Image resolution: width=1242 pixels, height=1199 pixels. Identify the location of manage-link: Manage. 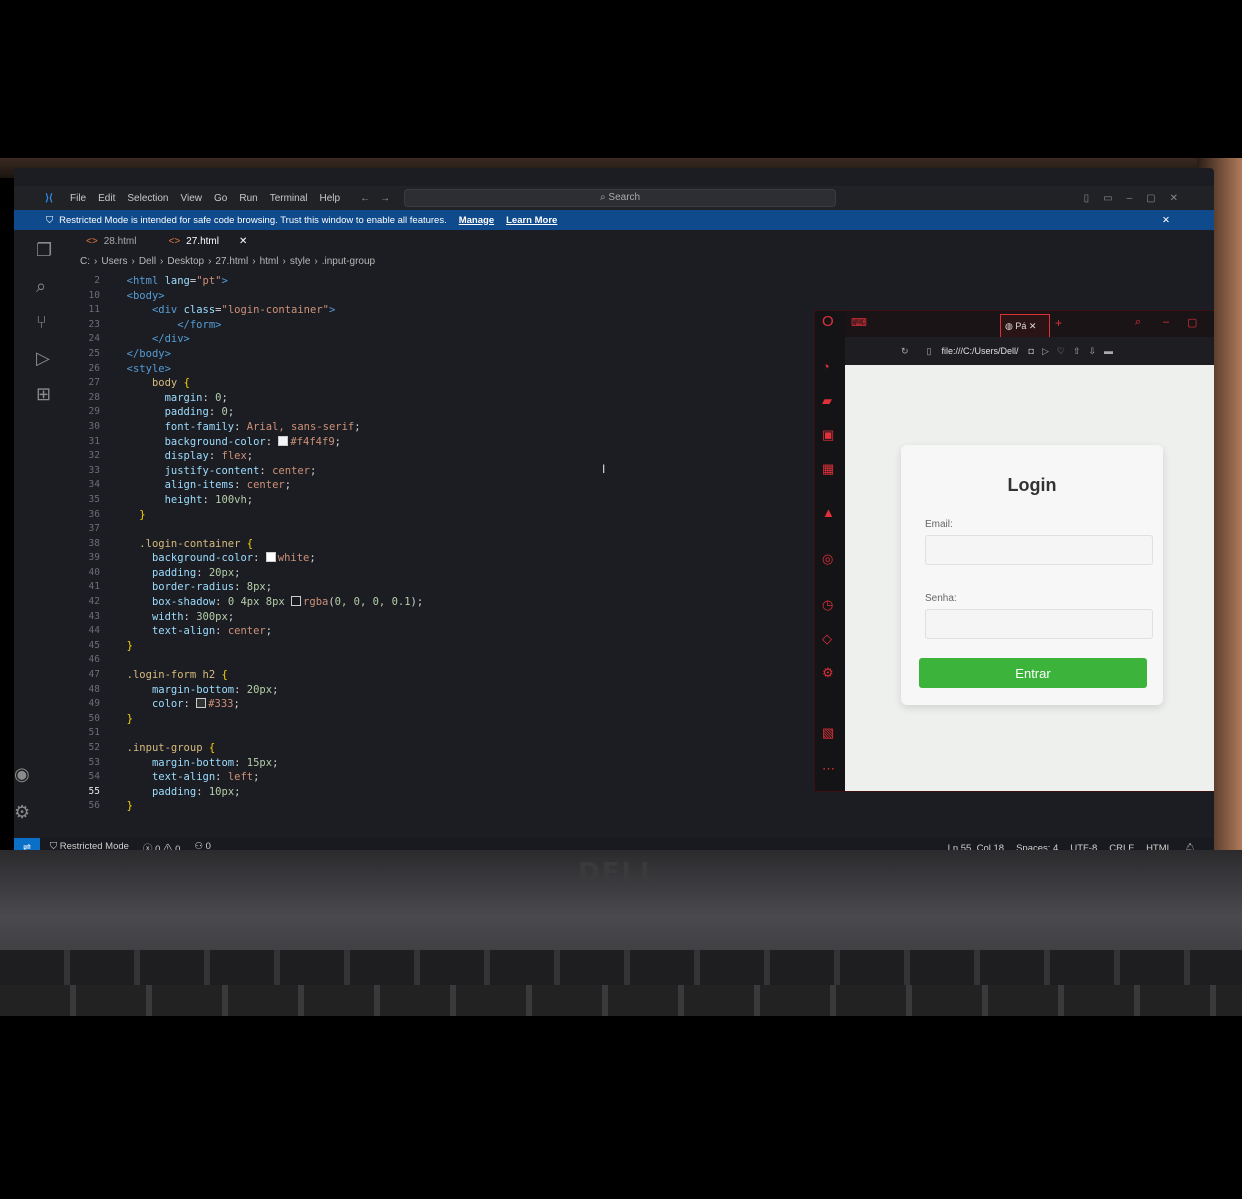
(476, 220).